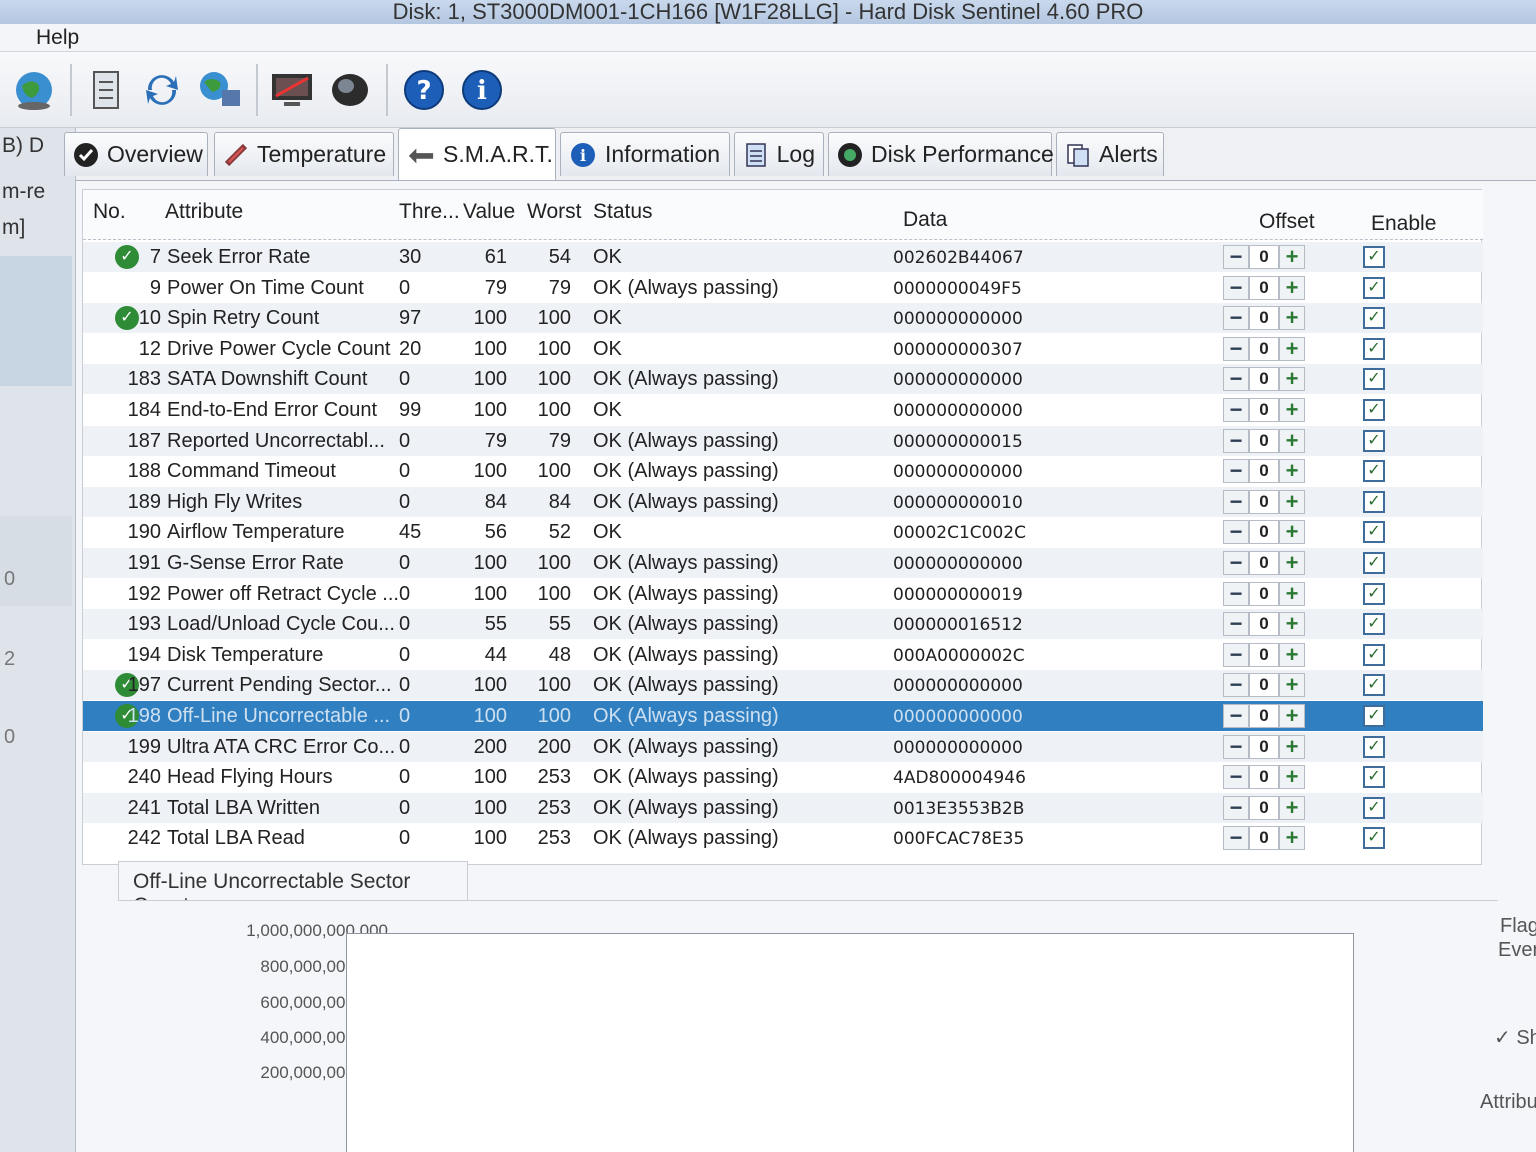  I want to click on column-header-attribute: Attribute, so click(204, 212).